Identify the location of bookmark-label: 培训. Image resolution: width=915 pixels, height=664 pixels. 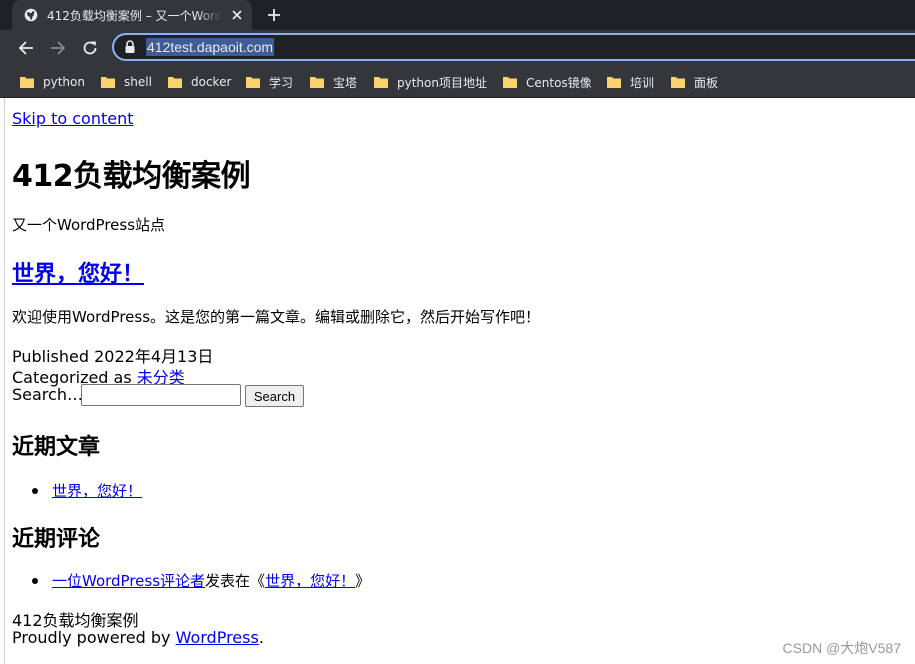
(642, 82).